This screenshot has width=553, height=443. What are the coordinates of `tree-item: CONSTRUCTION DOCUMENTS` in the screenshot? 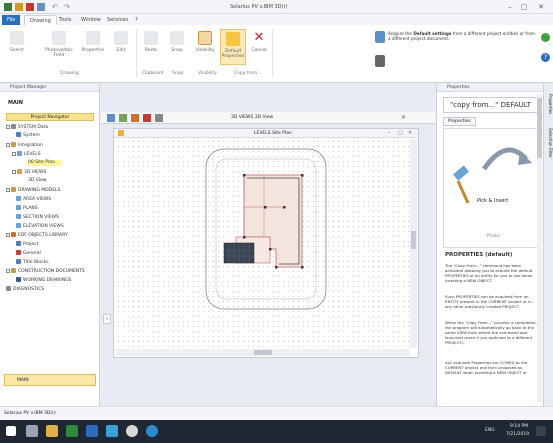 It's located at (45, 271).